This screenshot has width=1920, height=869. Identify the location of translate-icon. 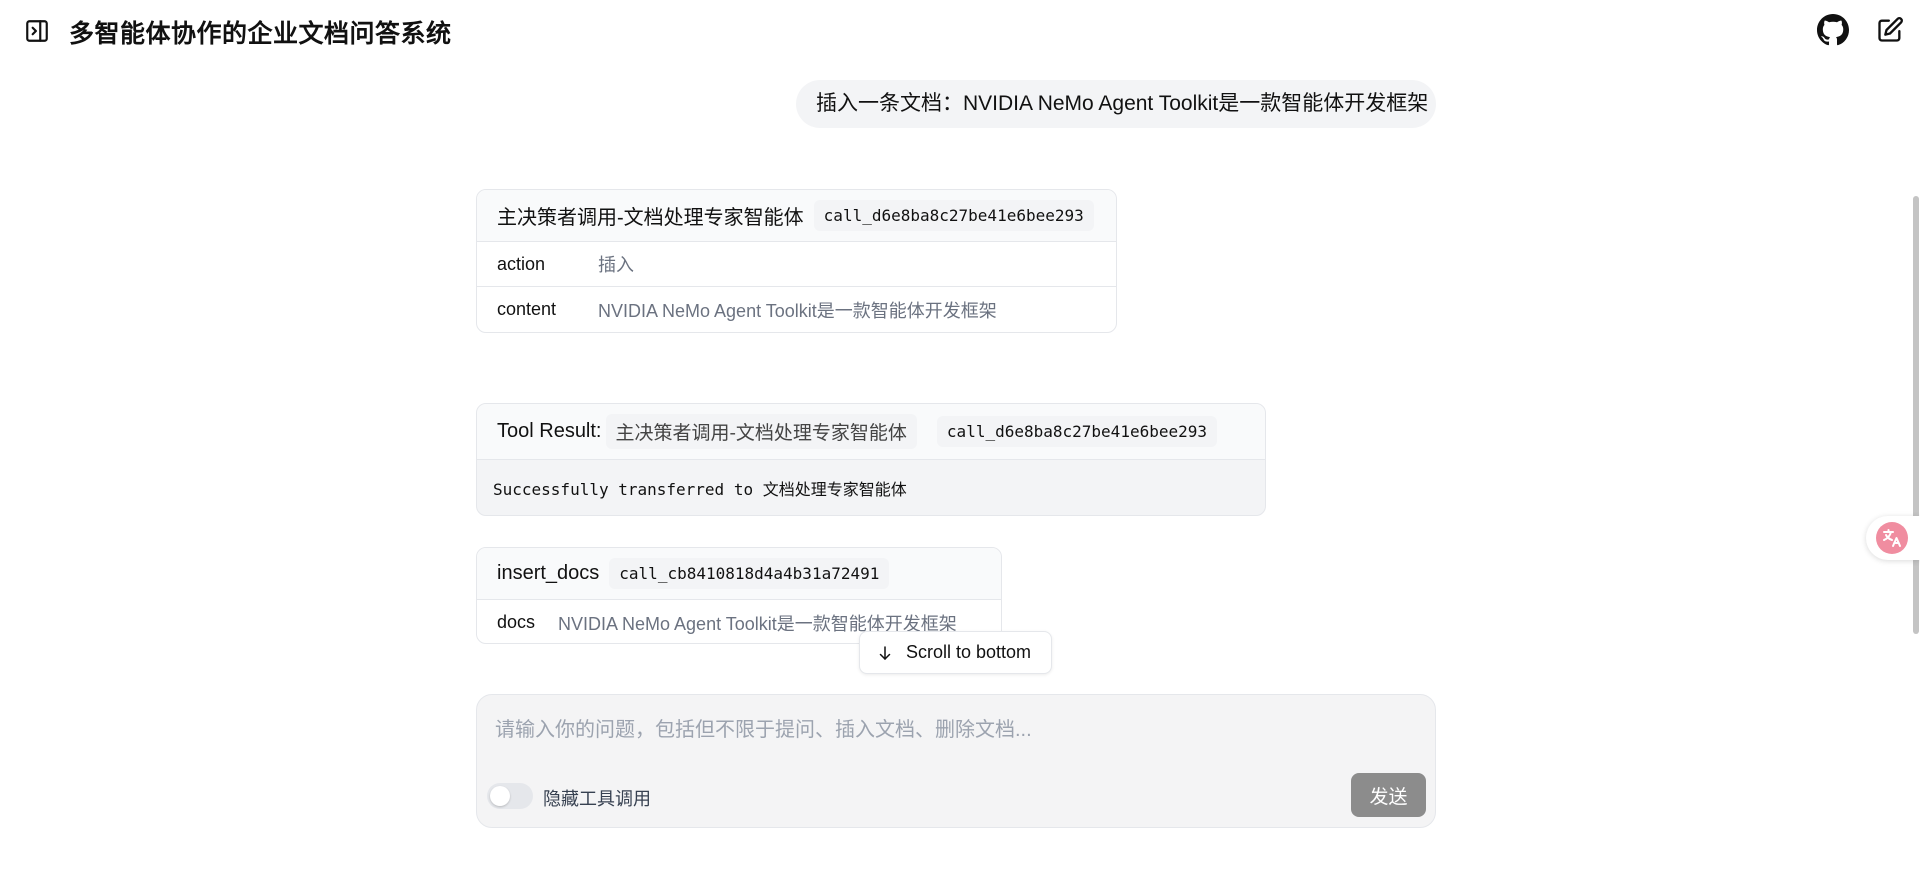
(1892, 538).